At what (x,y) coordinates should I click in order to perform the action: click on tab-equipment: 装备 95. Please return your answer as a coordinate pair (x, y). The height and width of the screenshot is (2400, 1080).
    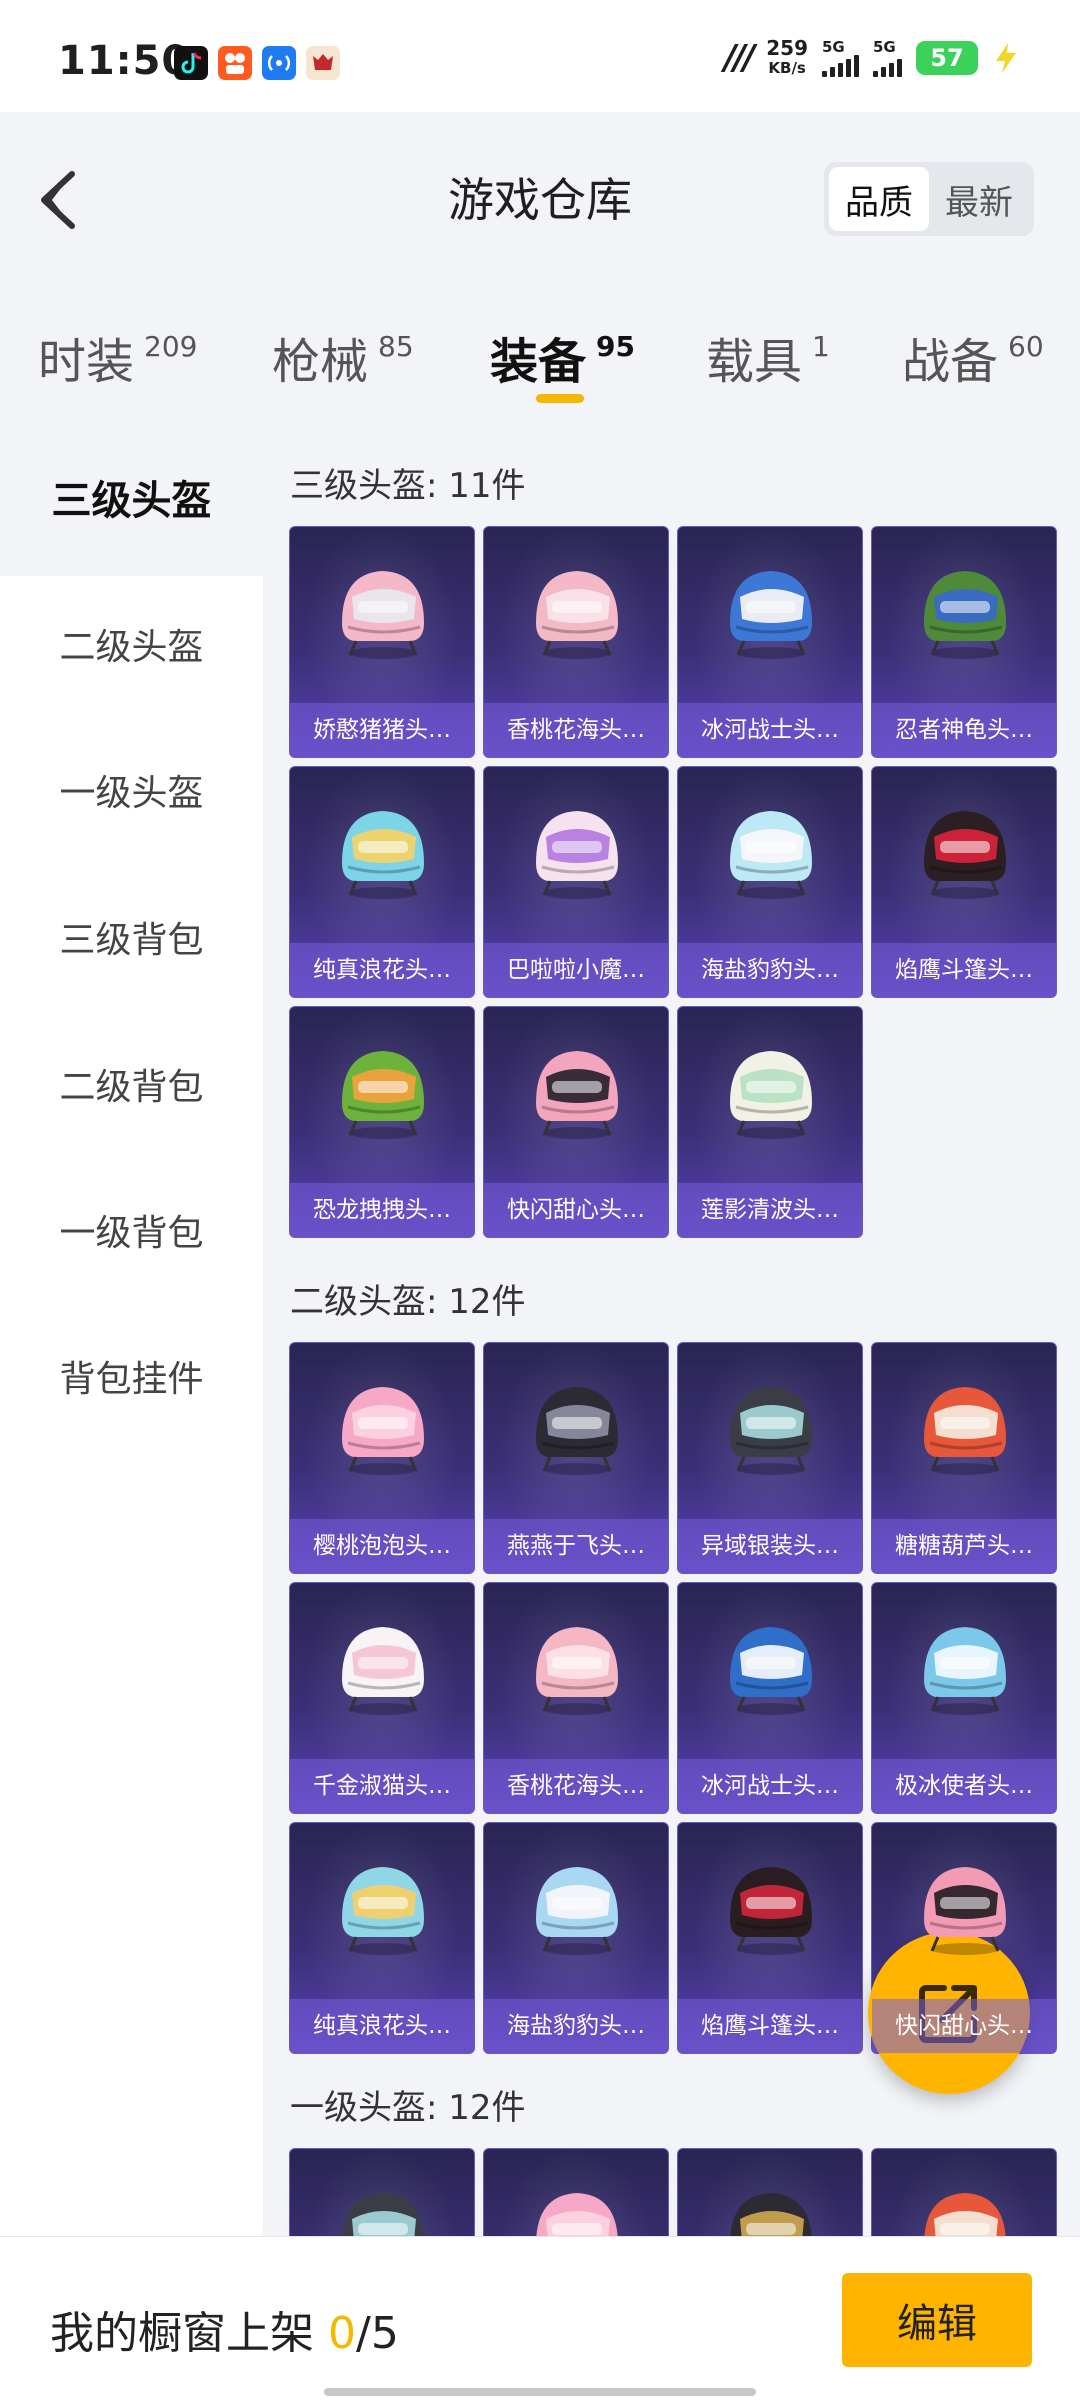
    Looking at the image, I should click on (562, 357).